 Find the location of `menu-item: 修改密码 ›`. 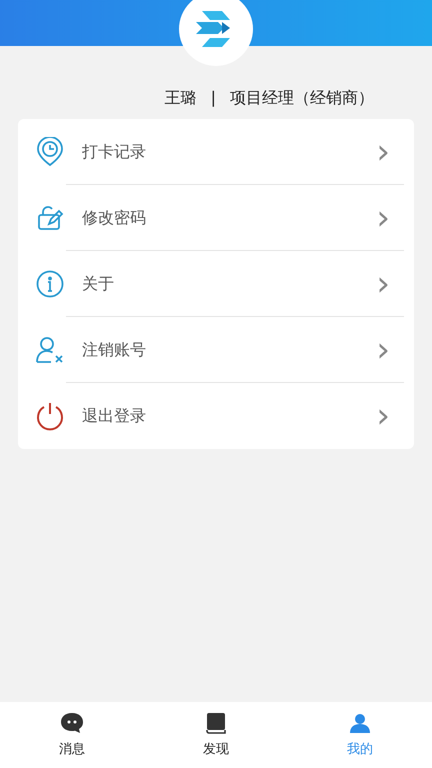

menu-item: 修改密码 › is located at coordinates (216, 218).